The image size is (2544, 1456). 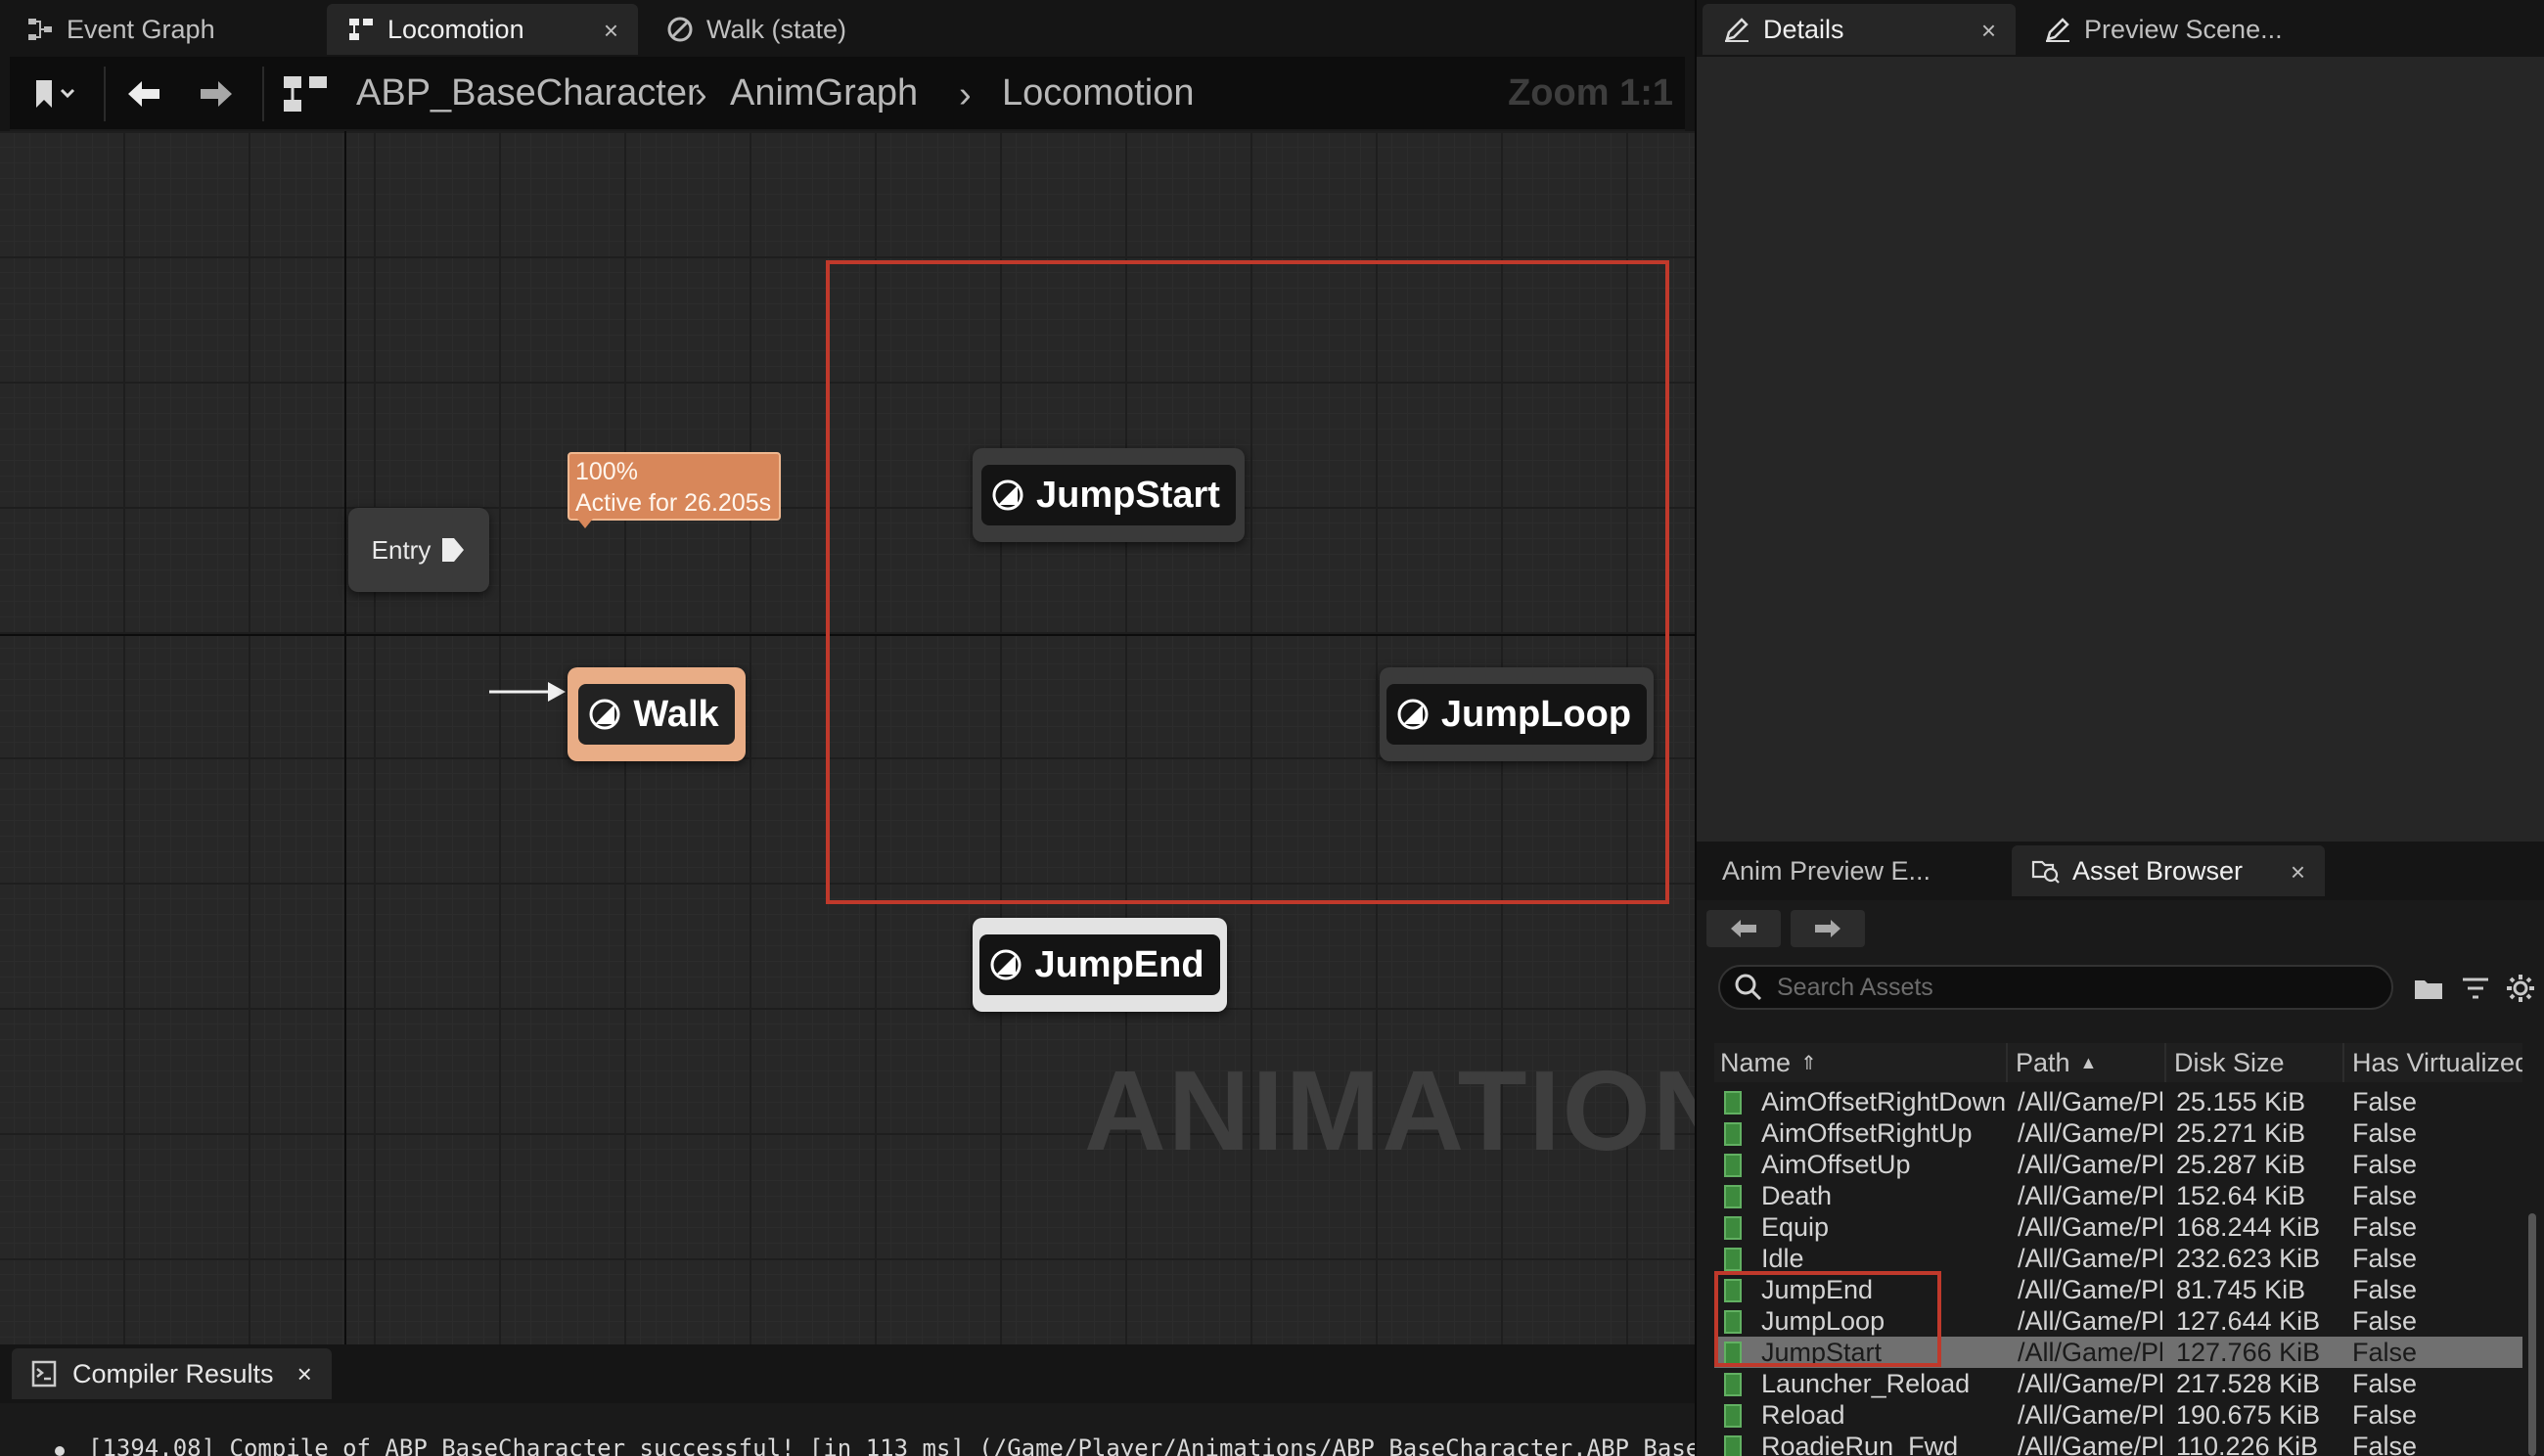 What do you see at coordinates (1797, 1195) in the screenshot?
I see `asset-name: Death` at bounding box center [1797, 1195].